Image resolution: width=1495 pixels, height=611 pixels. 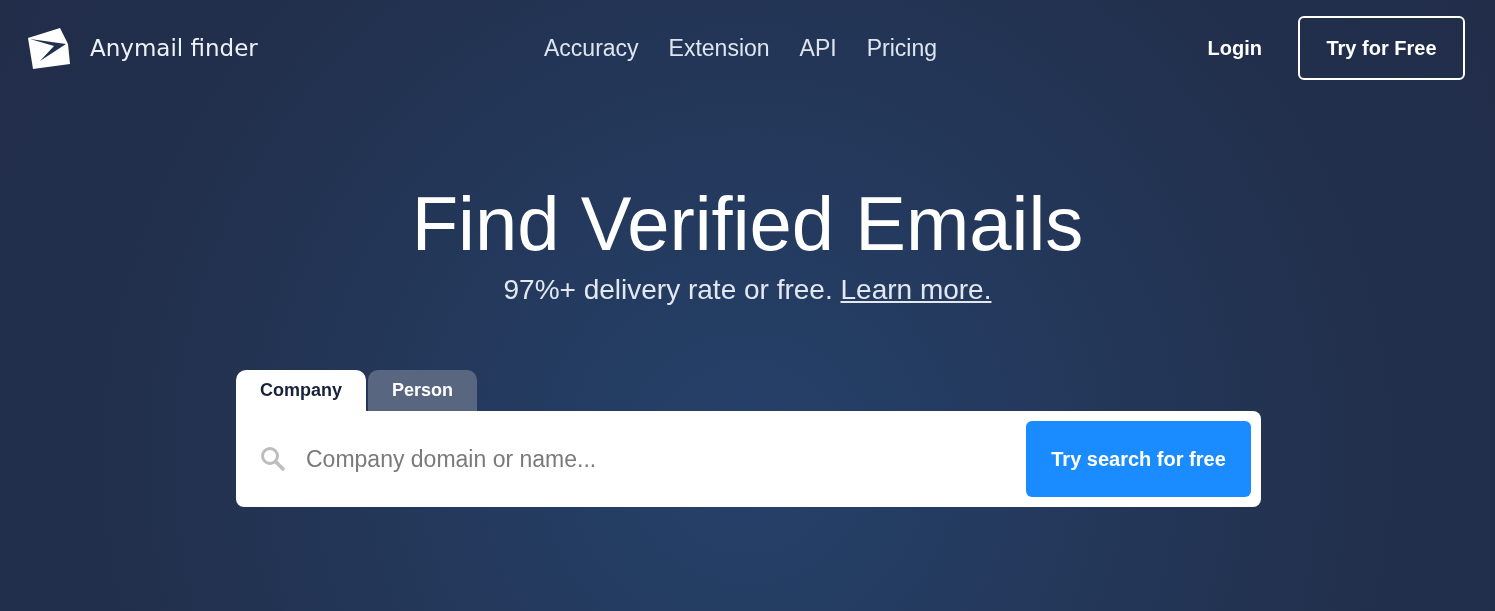 What do you see at coordinates (1234, 48) in the screenshot?
I see `login-link: Login` at bounding box center [1234, 48].